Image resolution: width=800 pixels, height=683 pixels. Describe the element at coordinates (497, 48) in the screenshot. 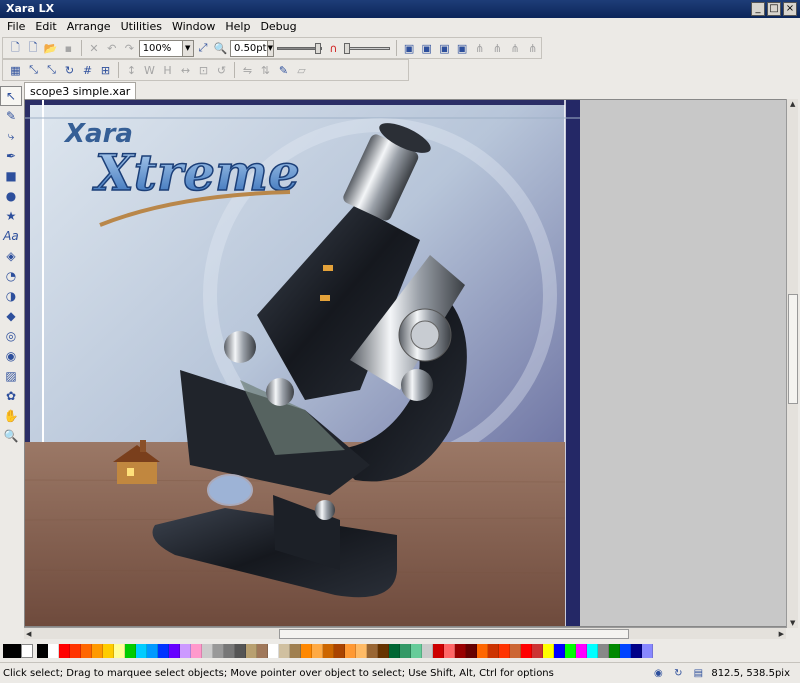

I see `ungroup-icon: ⋔` at that location.